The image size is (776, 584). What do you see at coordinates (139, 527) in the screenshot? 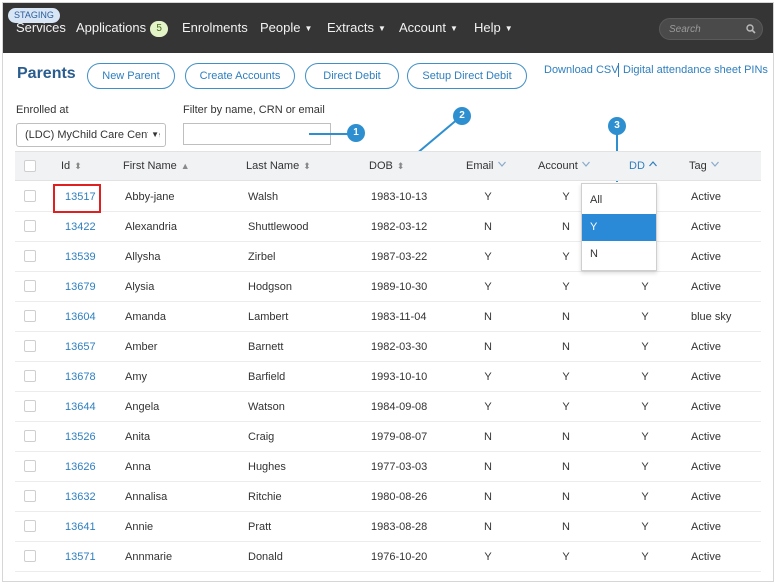
I see `cell-first-name: Annie` at bounding box center [139, 527].